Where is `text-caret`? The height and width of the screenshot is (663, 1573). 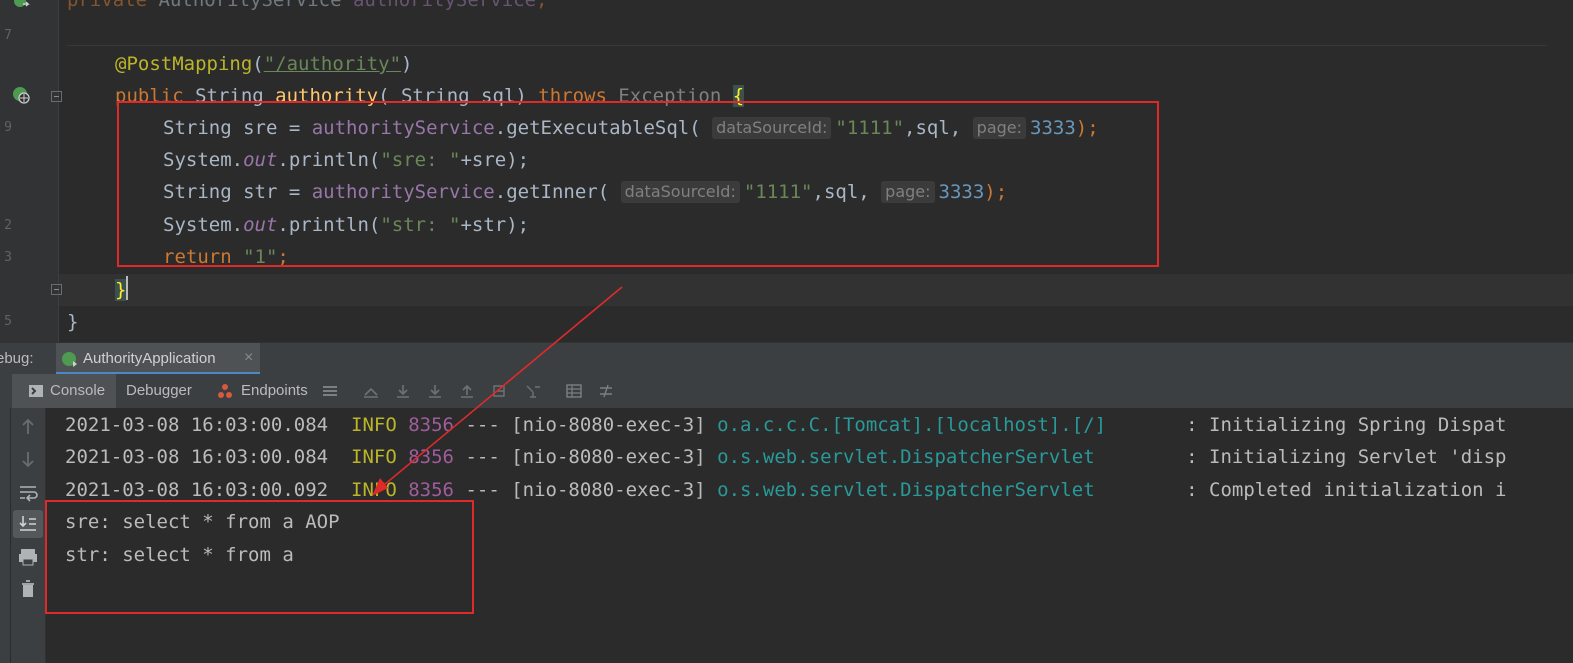 text-caret is located at coordinates (127, 288).